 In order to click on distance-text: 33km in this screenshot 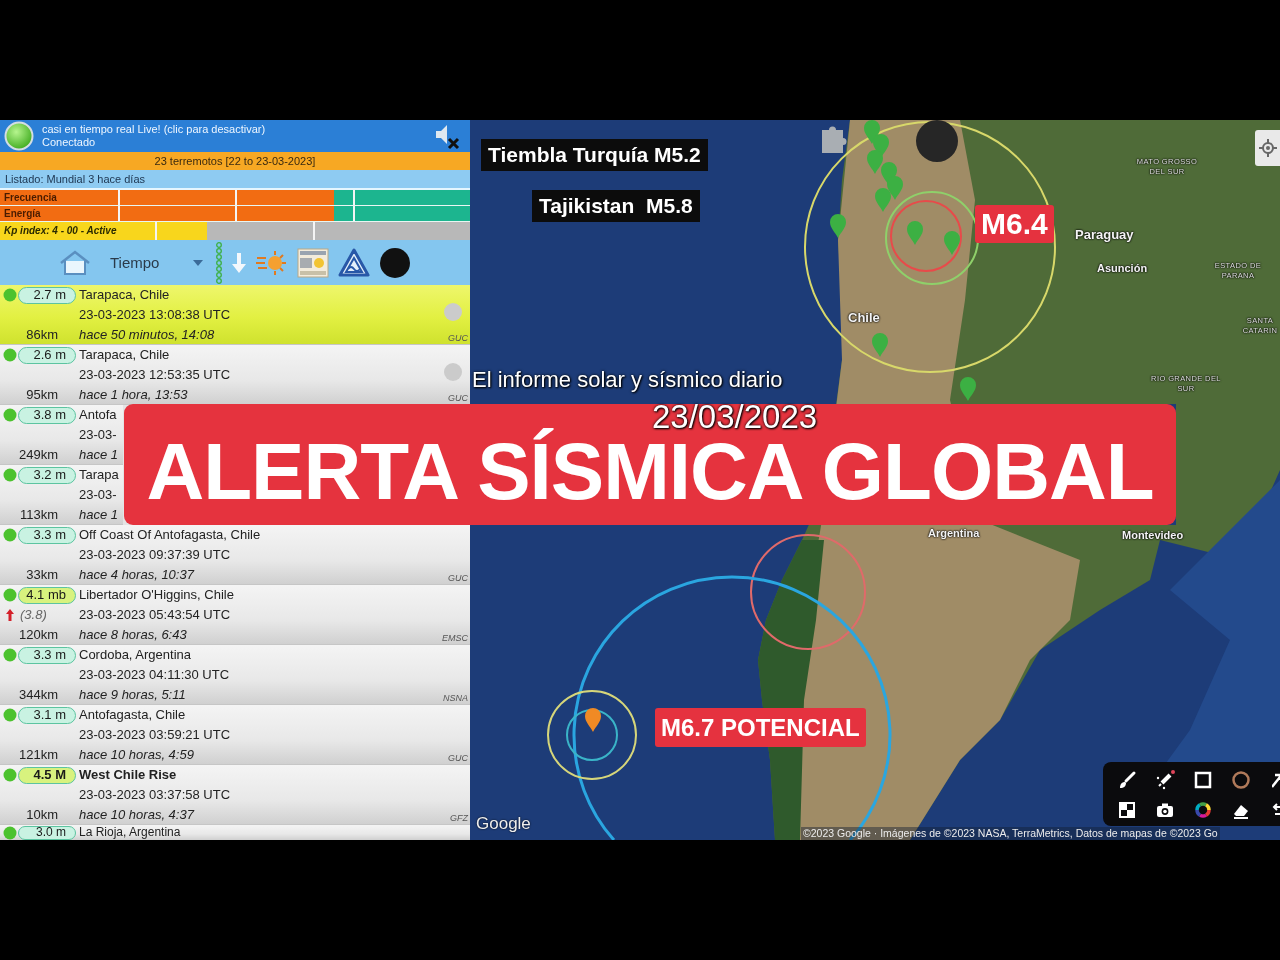, I will do `click(42, 575)`.